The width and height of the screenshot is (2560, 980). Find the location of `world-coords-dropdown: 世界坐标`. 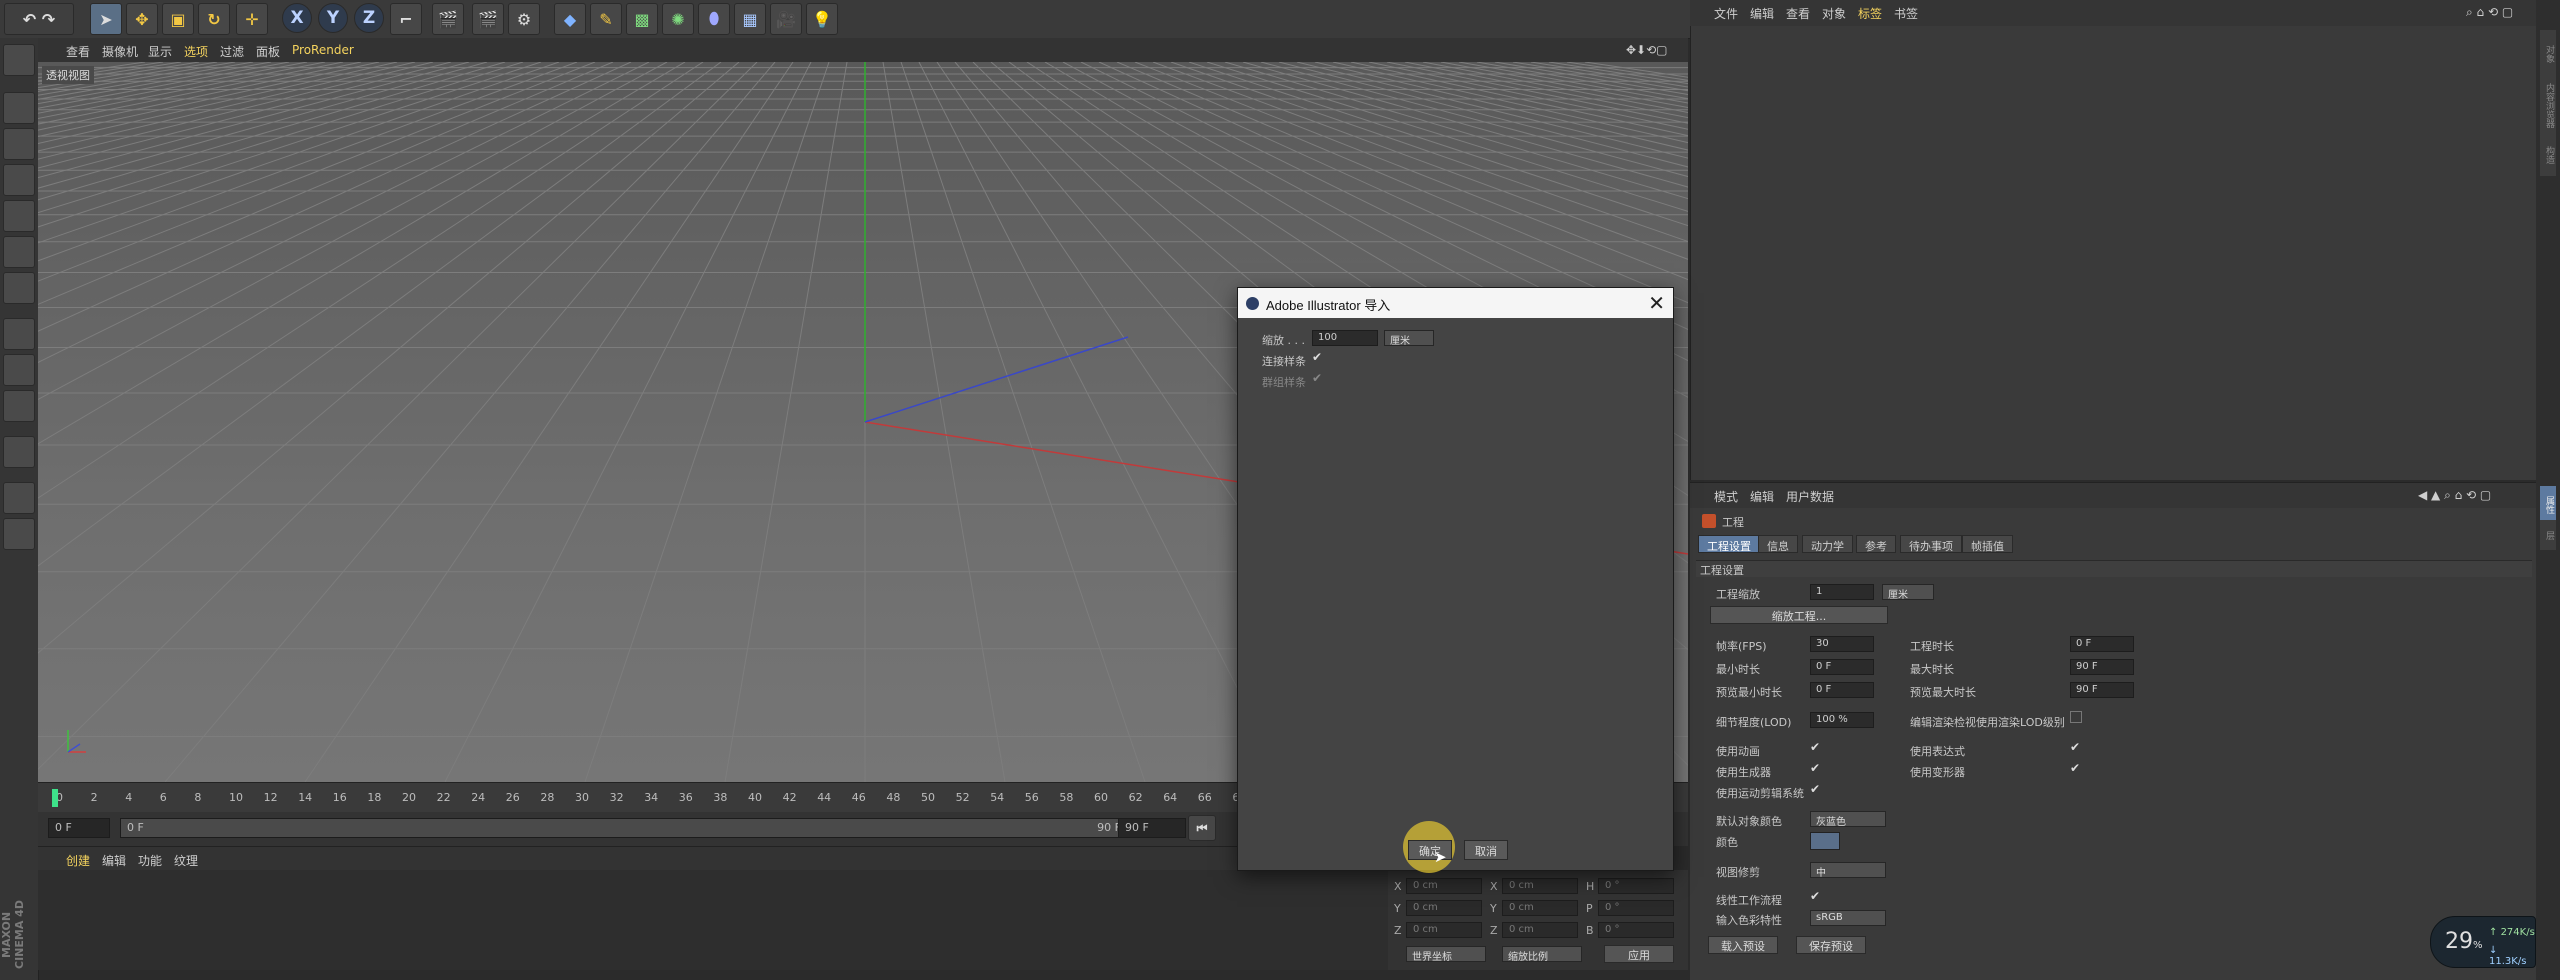

world-coords-dropdown: 世界坐标 is located at coordinates (1446, 954).